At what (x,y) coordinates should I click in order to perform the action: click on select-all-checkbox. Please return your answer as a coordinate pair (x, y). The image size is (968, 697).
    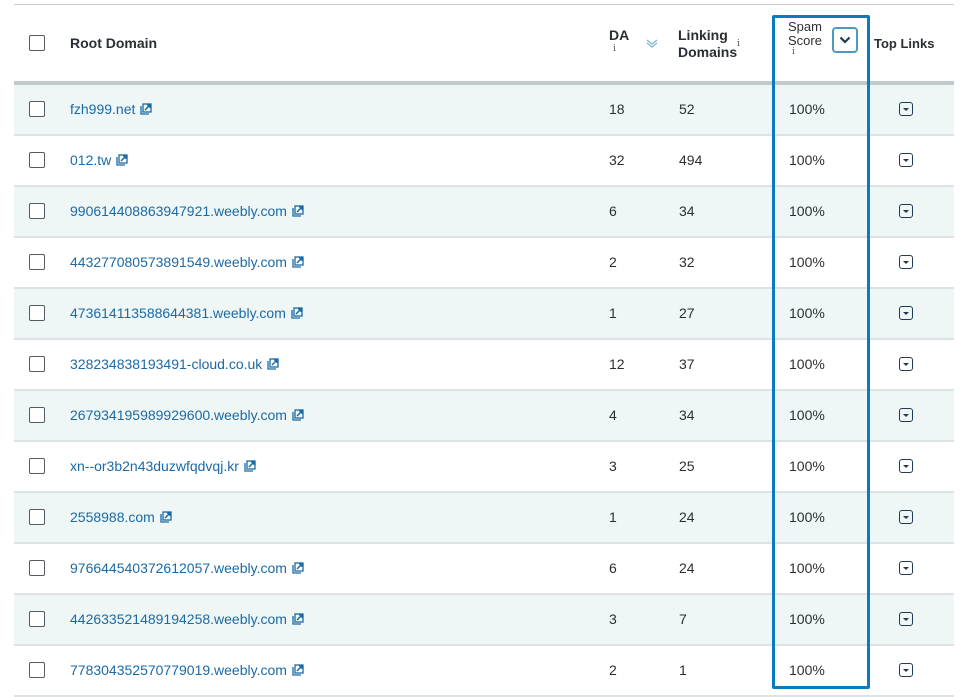
    Looking at the image, I should click on (37, 43).